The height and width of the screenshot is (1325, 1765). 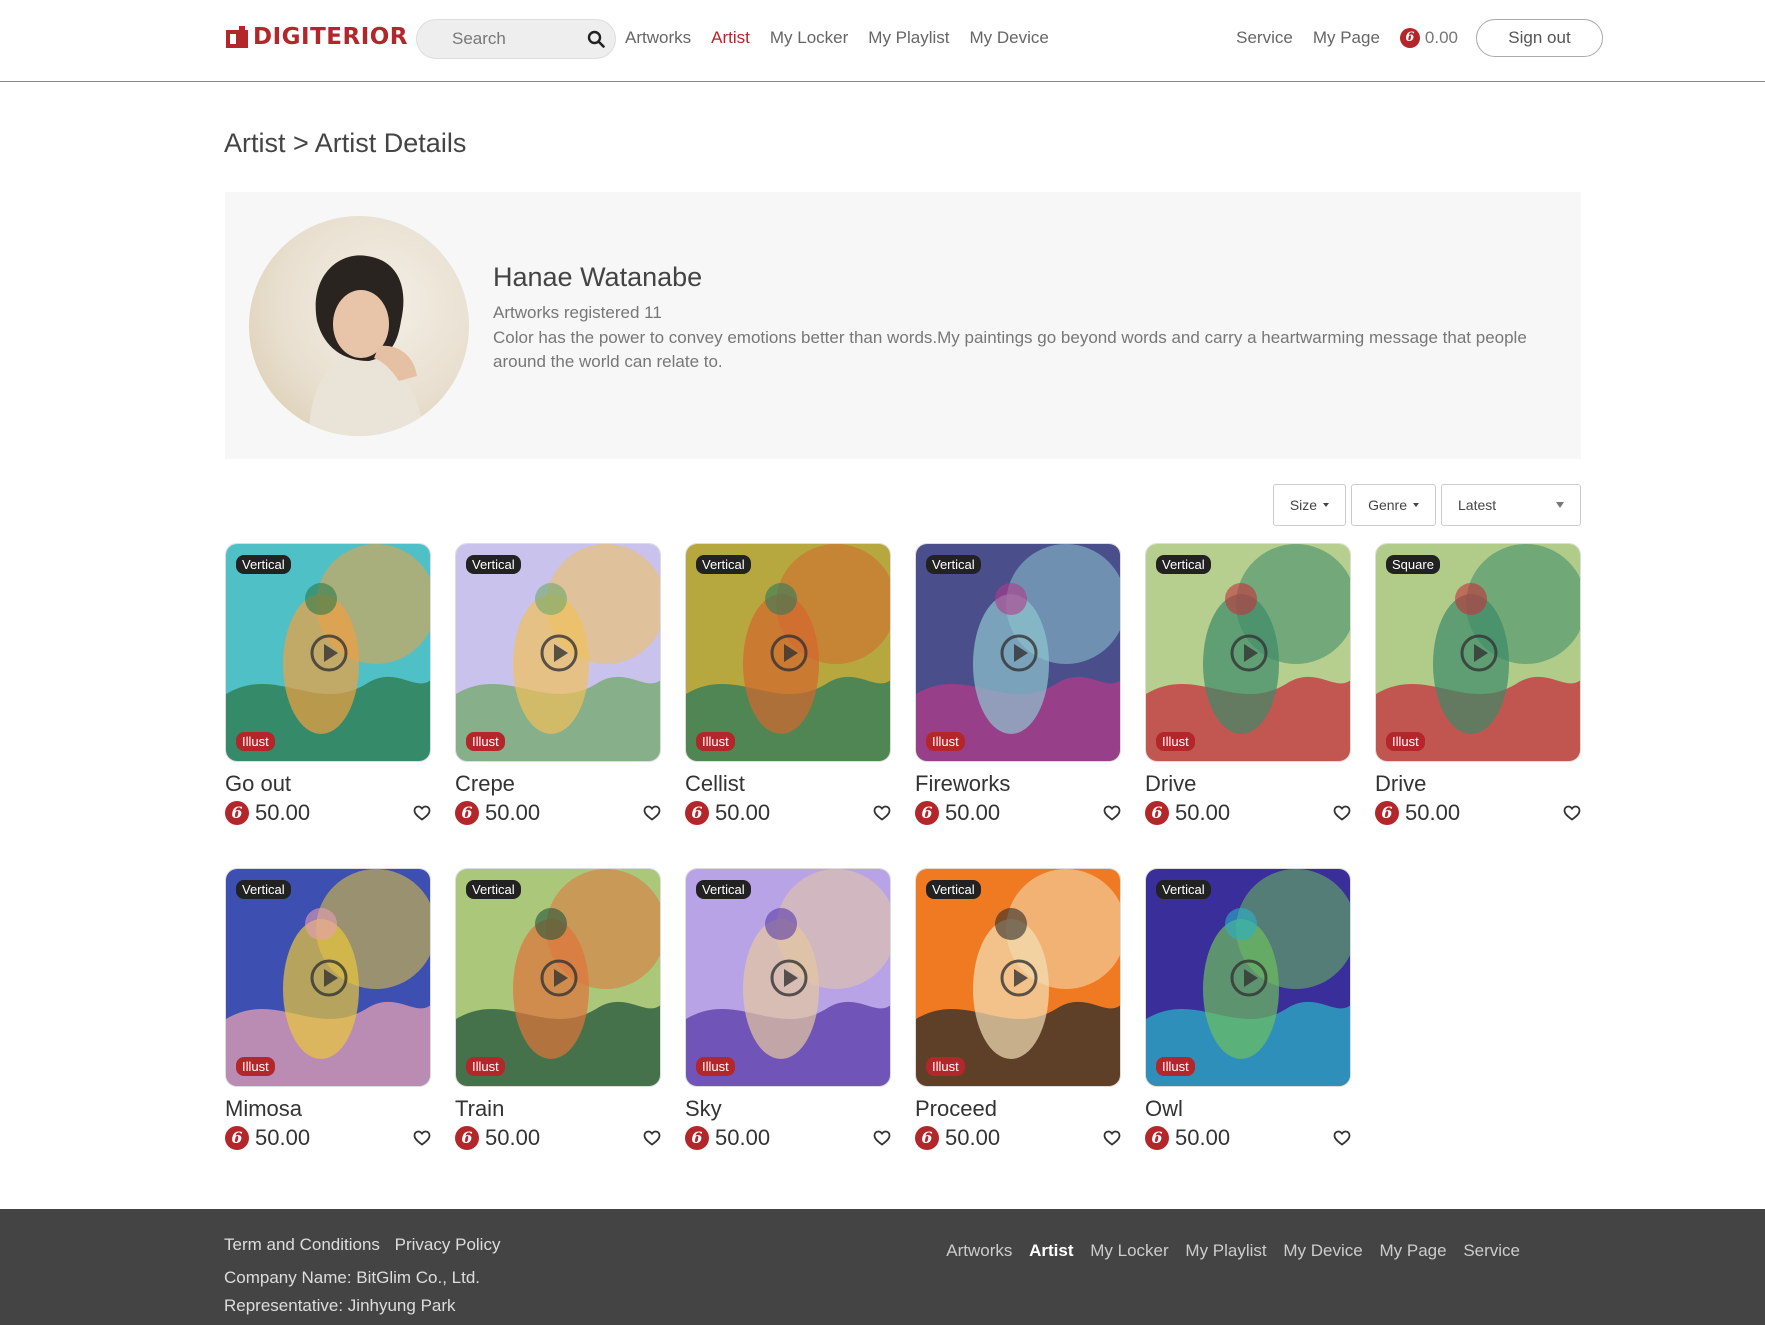 I want to click on nav-artworks: Artworks, so click(x=658, y=38).